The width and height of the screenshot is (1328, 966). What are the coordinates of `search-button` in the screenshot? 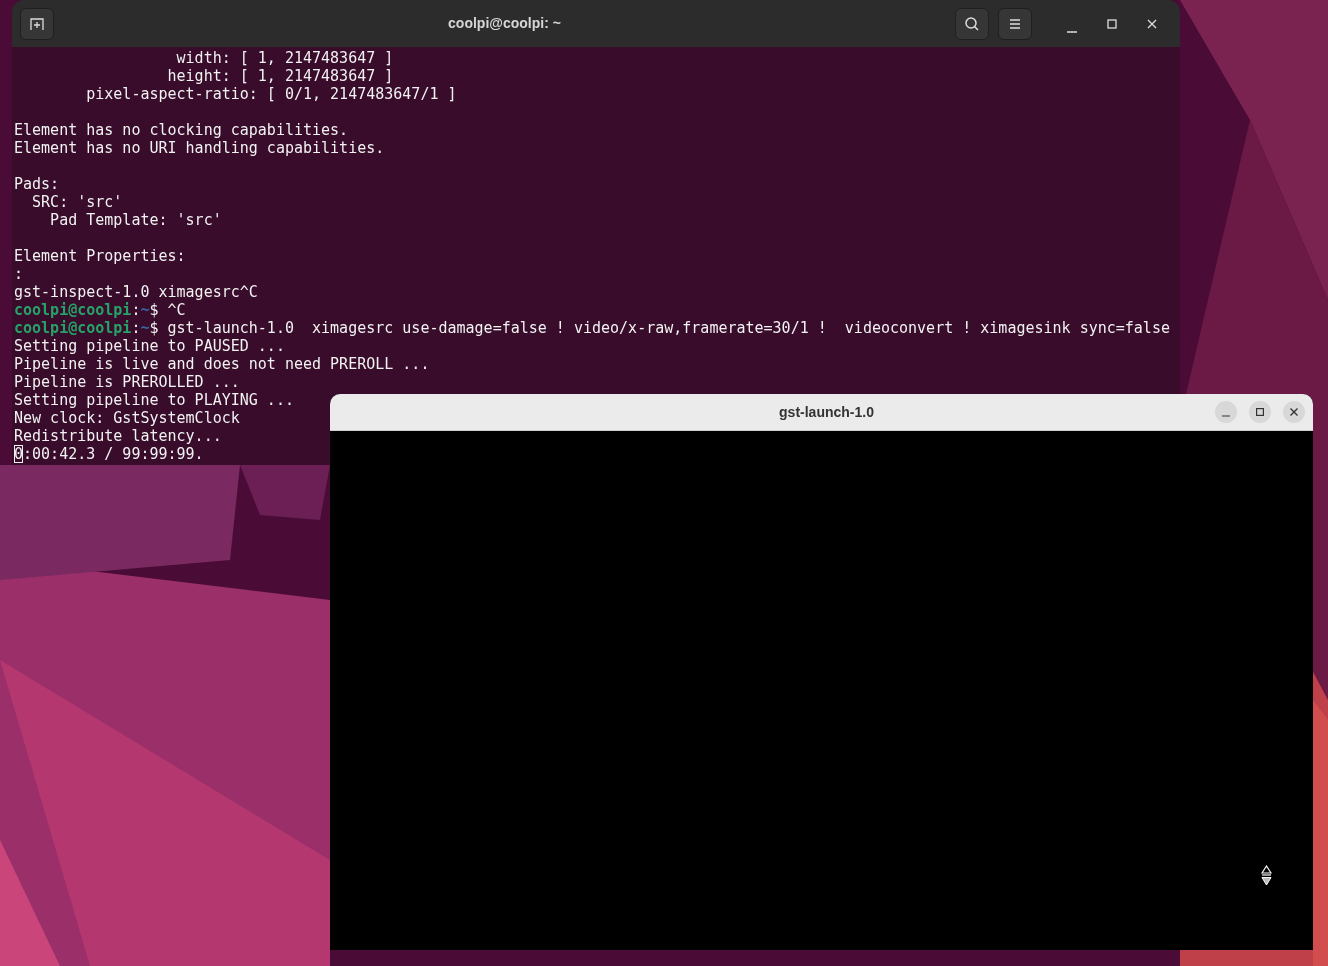 It's located at (972, 23).